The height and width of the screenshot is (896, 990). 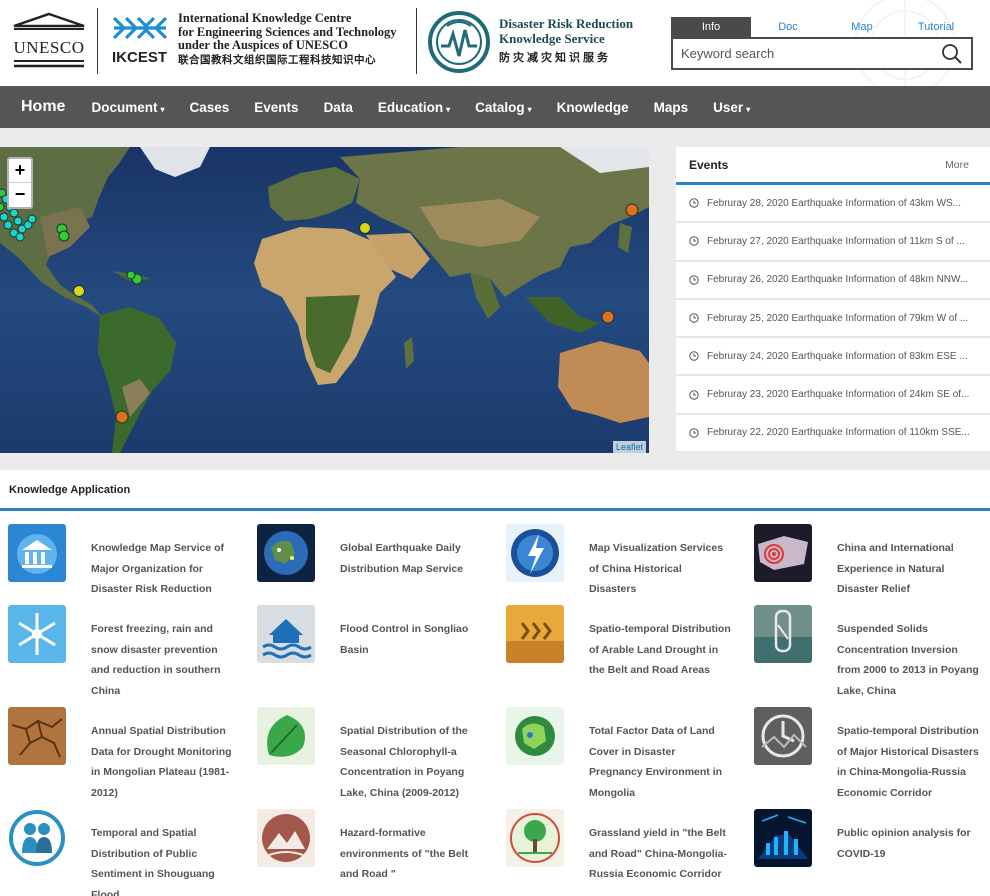 What do you see at coordinates (411, 639) in the screenshot?
I see `knowledge-card-title: Flood Control in Songliao Basin` at bounding box center [411, 639].